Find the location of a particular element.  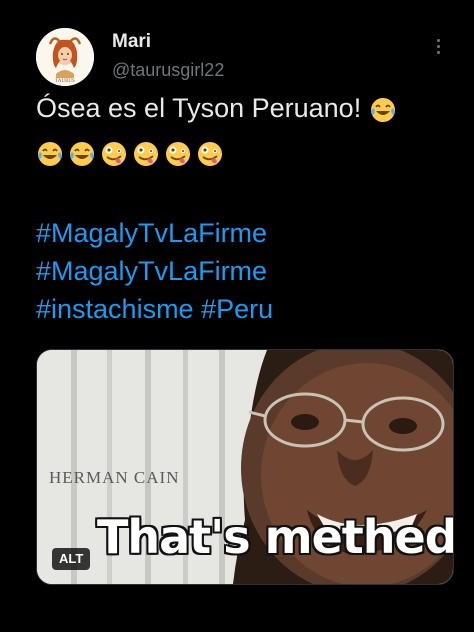

hashtag-line: #instachisme #Peru is located at coordinates (246, 309).